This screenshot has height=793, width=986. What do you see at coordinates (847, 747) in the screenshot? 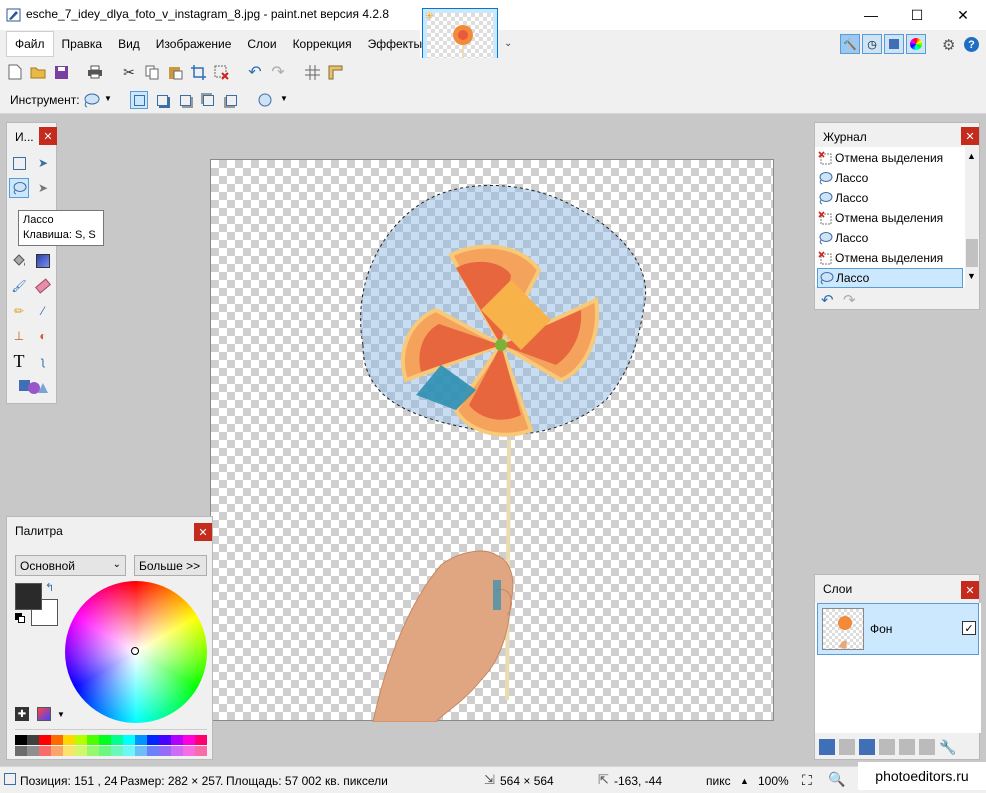
I see `delete-layer-icon` at bounding box center [847, 747].